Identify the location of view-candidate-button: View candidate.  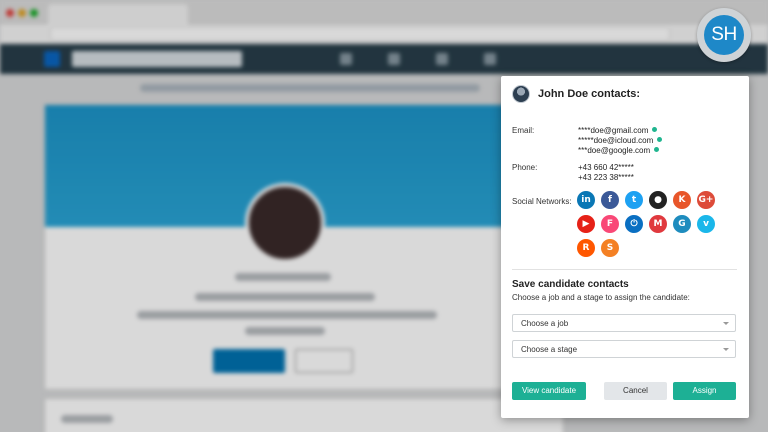
(549, 391).